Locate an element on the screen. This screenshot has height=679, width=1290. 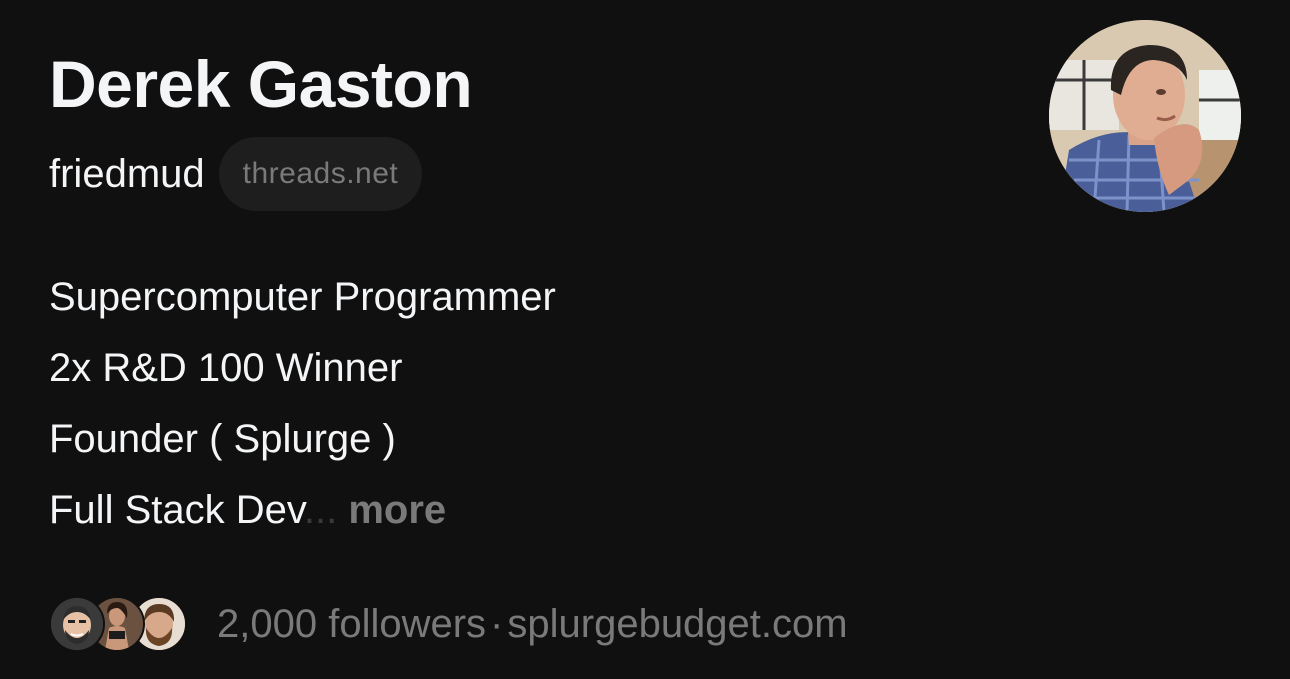
follower-avatar is located at coordinates (77, 624).